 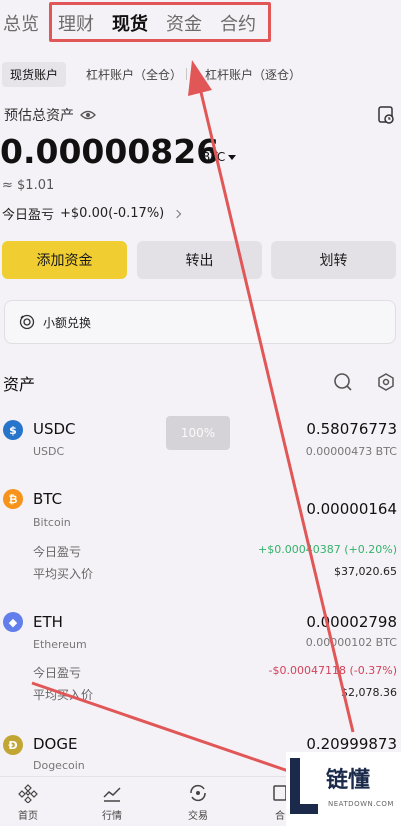 I want to click on asset-name: Bitcoin, so click(x=52, y=522).